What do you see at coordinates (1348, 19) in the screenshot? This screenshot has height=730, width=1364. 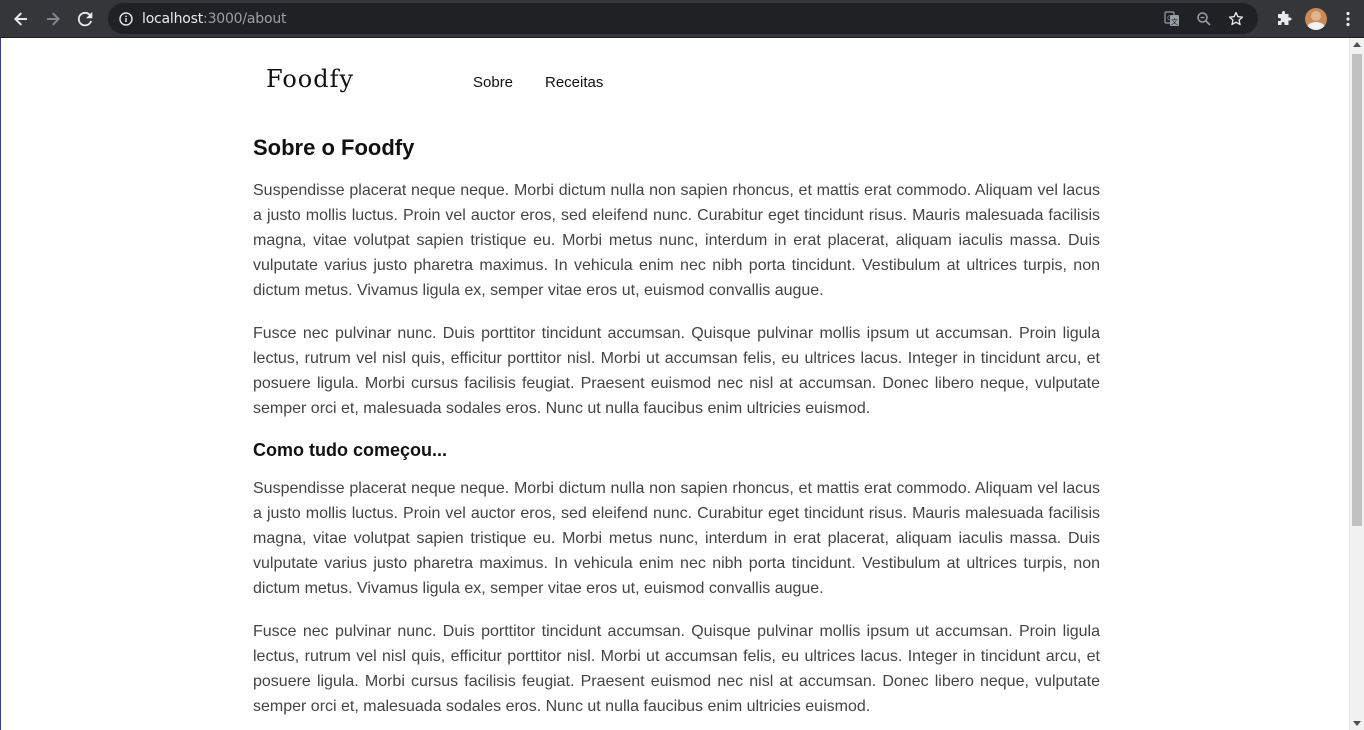 I see `kebab-menu-icon` at bounding box center [1348, 19].